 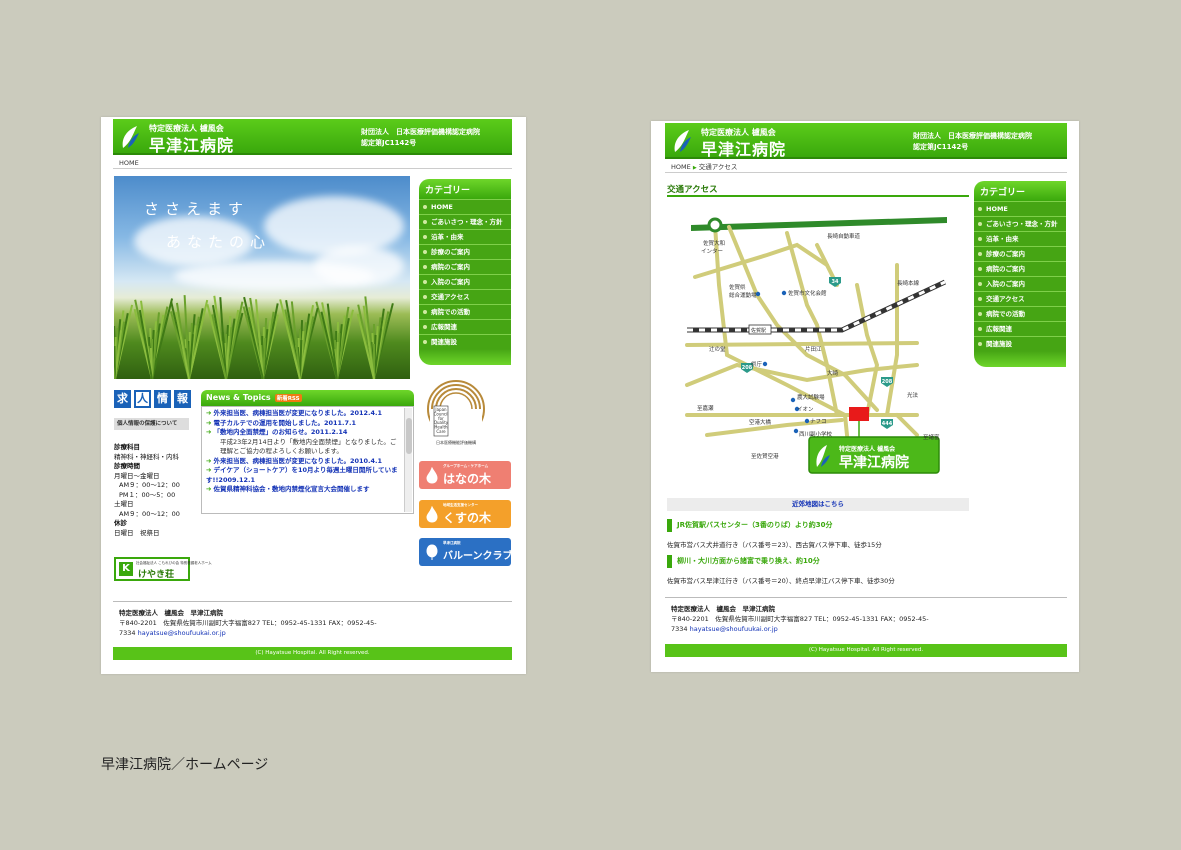 I want to click on category-item-label: 病院のご案内, so click(x=1005, y=269).